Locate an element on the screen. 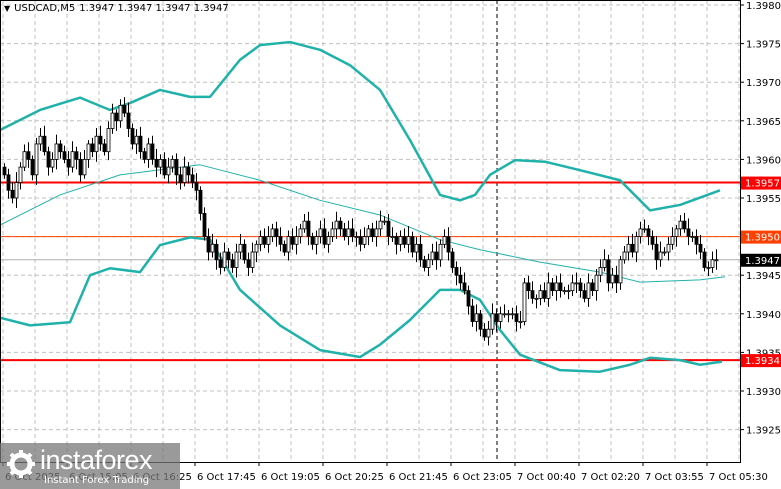 The height and width of the screenshot is (489, 781). x-tick-label: 7 Oct 03:55 is located at coordinates (674, 477).